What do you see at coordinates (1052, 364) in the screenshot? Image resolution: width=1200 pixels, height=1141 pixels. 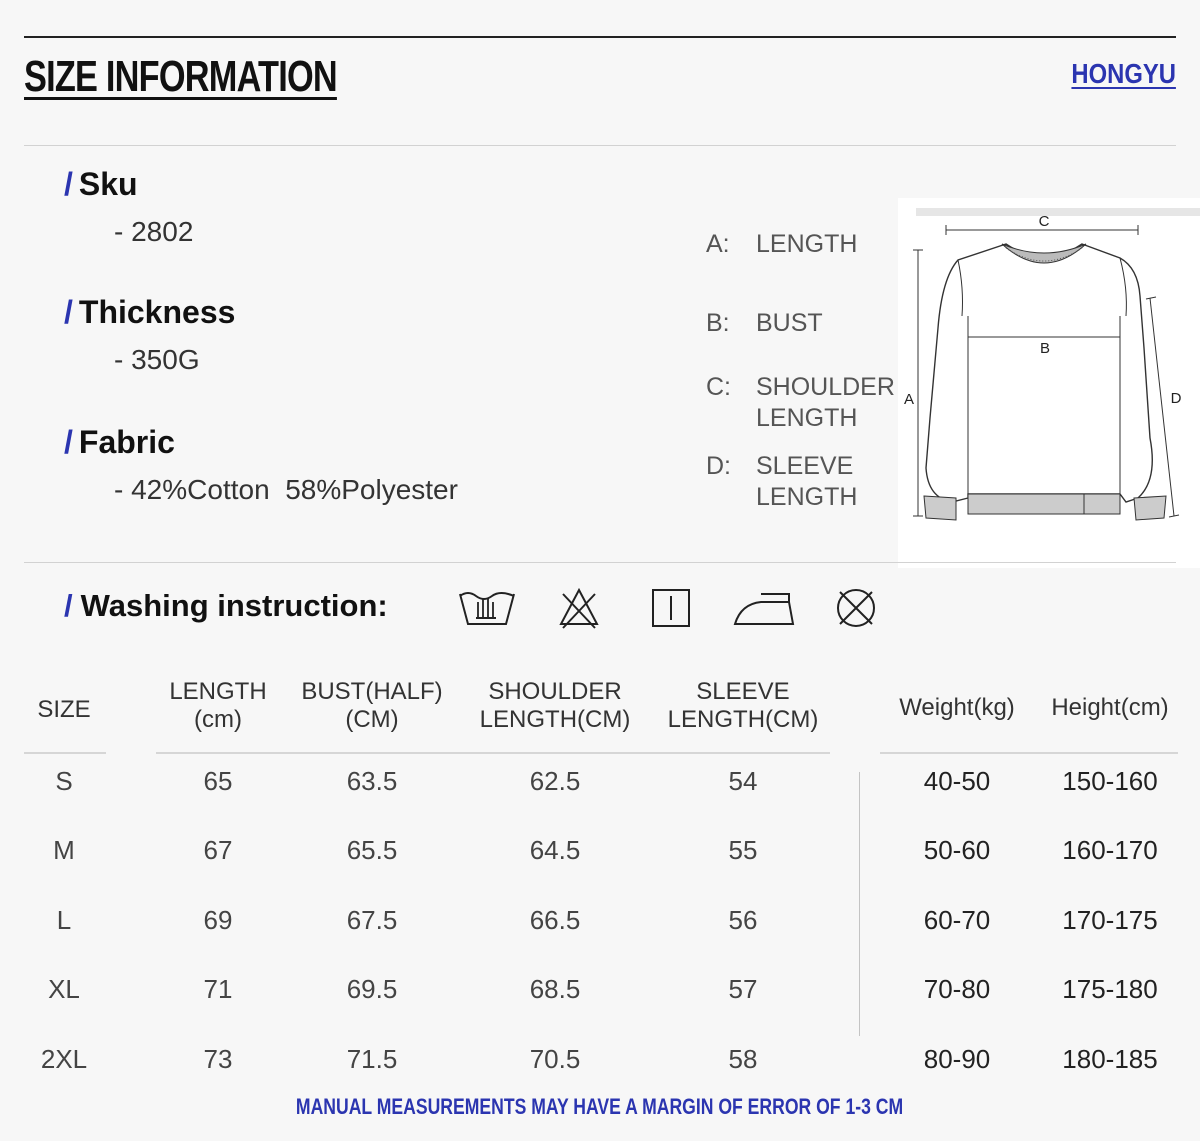 I see `sweatshirt-outline-icon: C A D B` at bounding box center [1052, 364].